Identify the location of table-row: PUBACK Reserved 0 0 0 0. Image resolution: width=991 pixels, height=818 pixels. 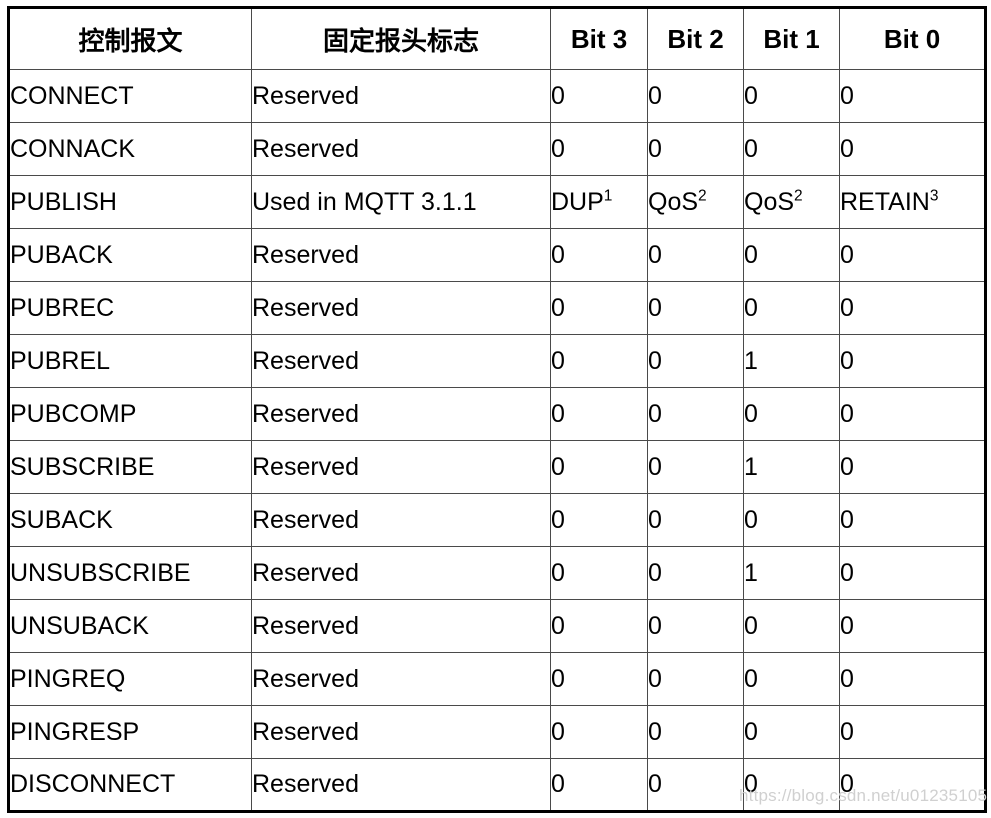
(497, 255).